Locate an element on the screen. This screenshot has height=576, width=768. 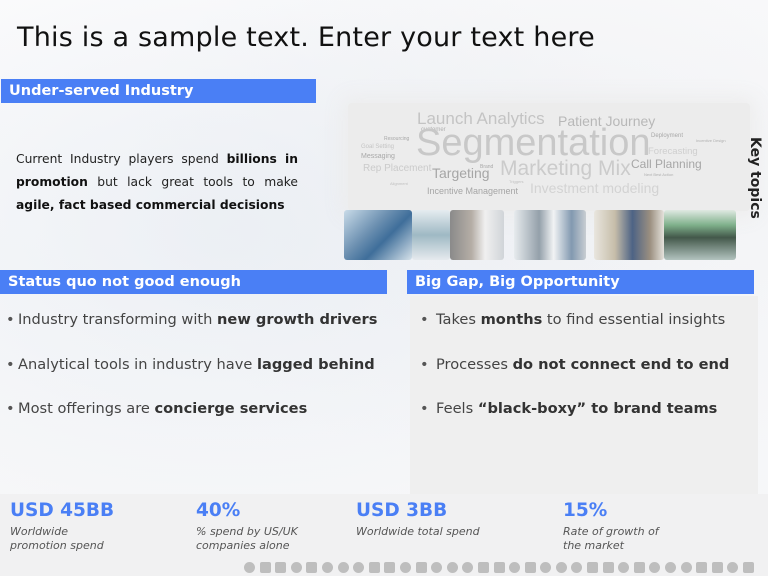
status-quo-header: Status quo not good enough is located at coordinates (193, 282).